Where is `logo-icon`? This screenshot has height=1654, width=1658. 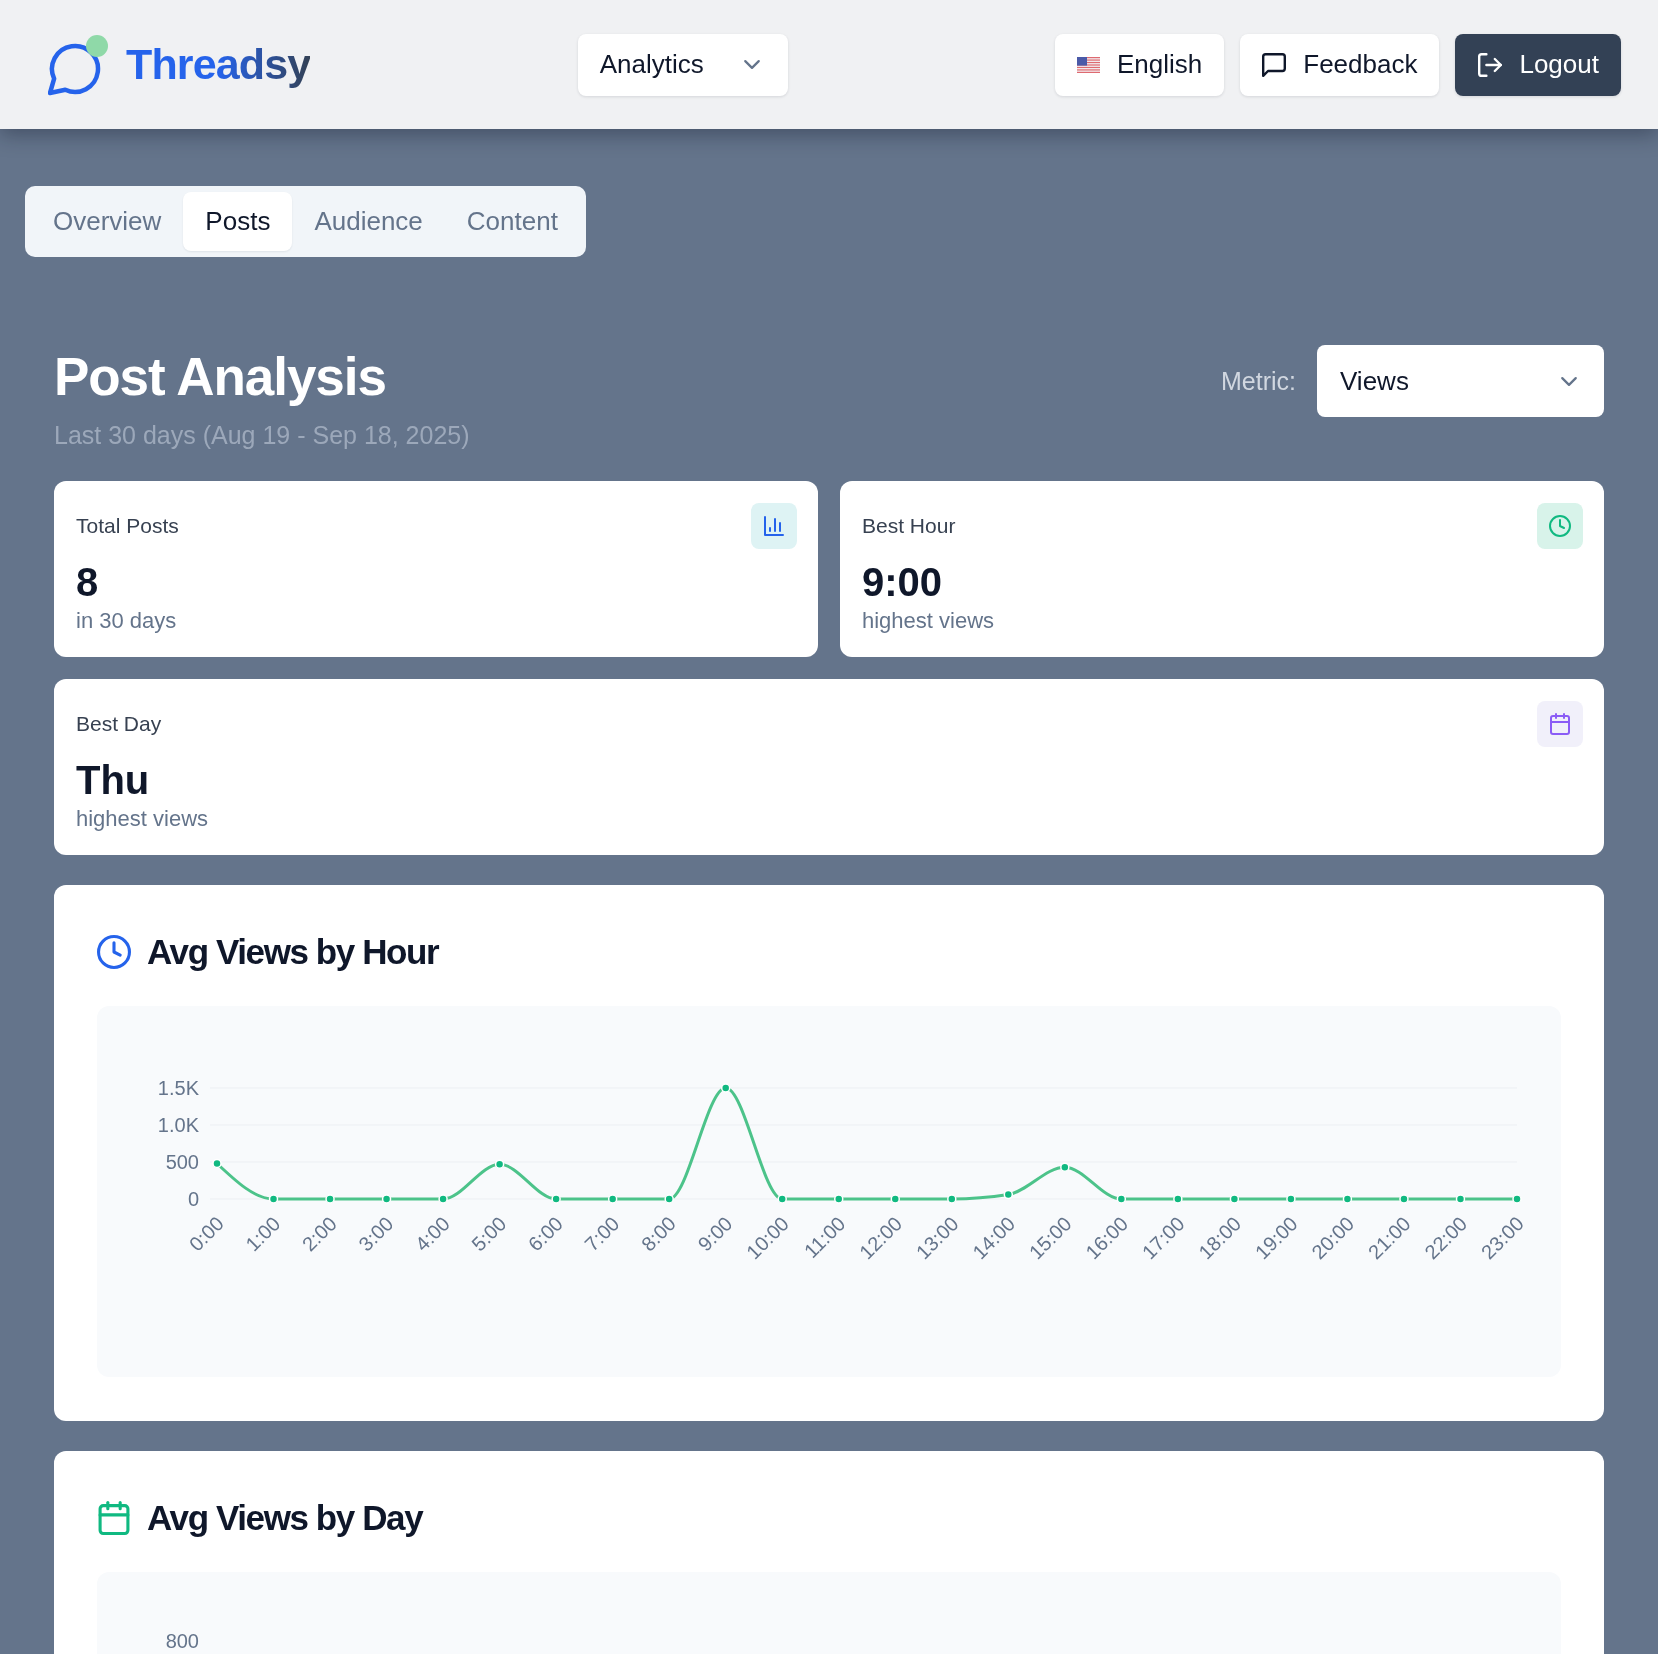
logo-icon is located at coordinates (78, 64).